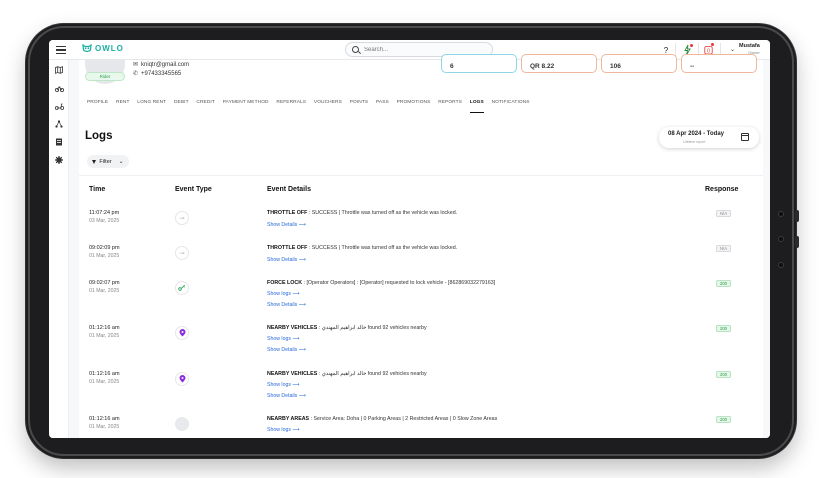 The image size is (819, 478). I want to click on calendar-icon, so click(745, 137).